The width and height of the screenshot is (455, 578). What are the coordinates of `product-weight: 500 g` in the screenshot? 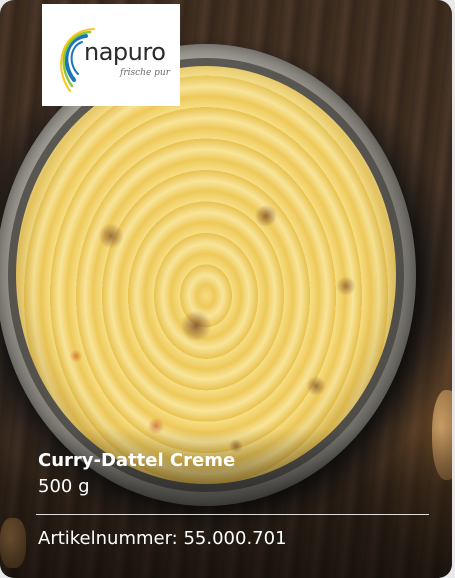 It's located at (64, 486).